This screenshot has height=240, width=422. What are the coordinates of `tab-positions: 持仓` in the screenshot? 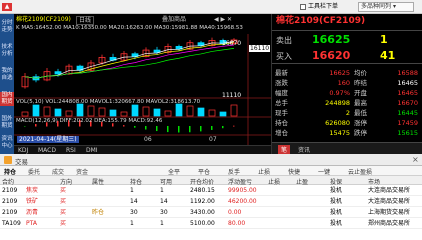 It's located at (10, 171).